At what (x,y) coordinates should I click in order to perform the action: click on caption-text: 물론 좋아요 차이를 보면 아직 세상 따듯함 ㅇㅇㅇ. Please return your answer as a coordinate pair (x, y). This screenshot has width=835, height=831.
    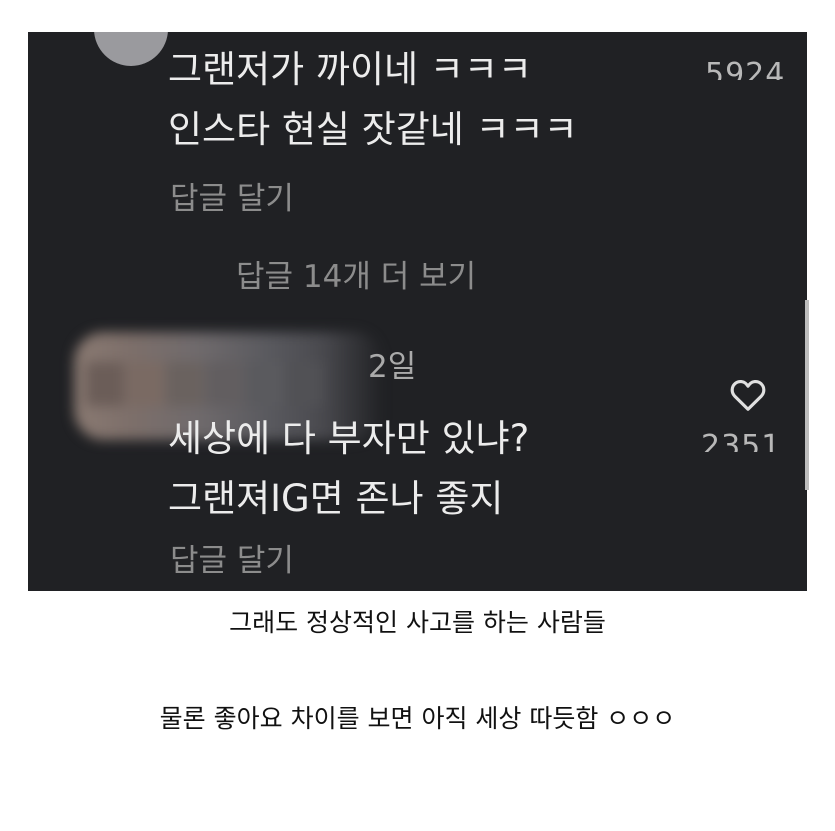
    Looking at the image, I should click on (417, 718).